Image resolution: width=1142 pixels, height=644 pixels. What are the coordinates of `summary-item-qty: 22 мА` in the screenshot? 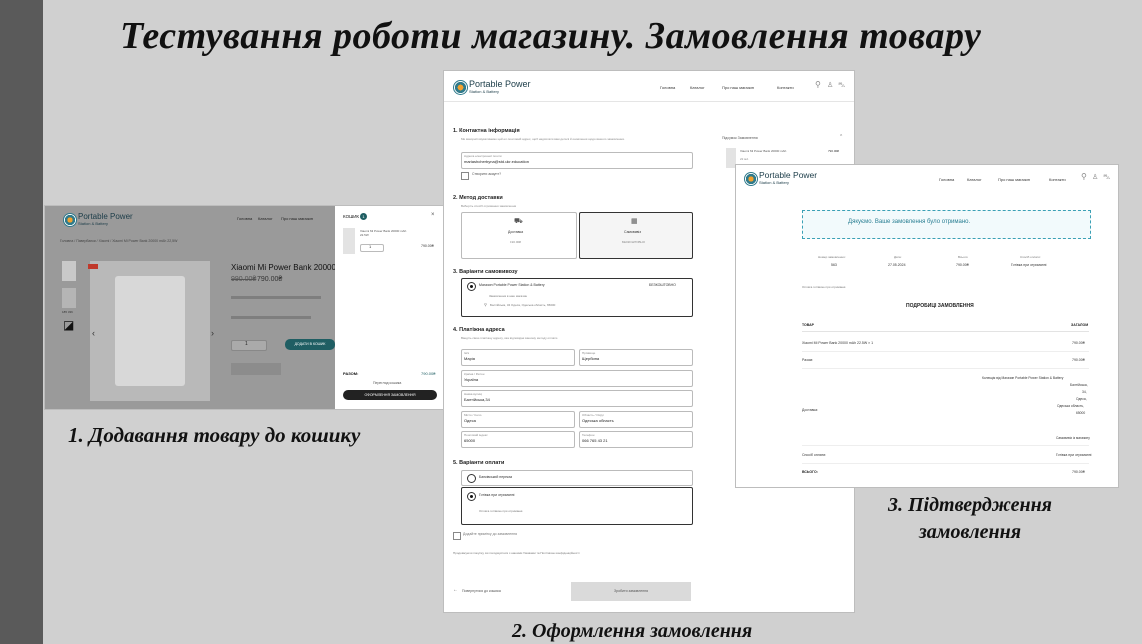 It's located at (744, 159).